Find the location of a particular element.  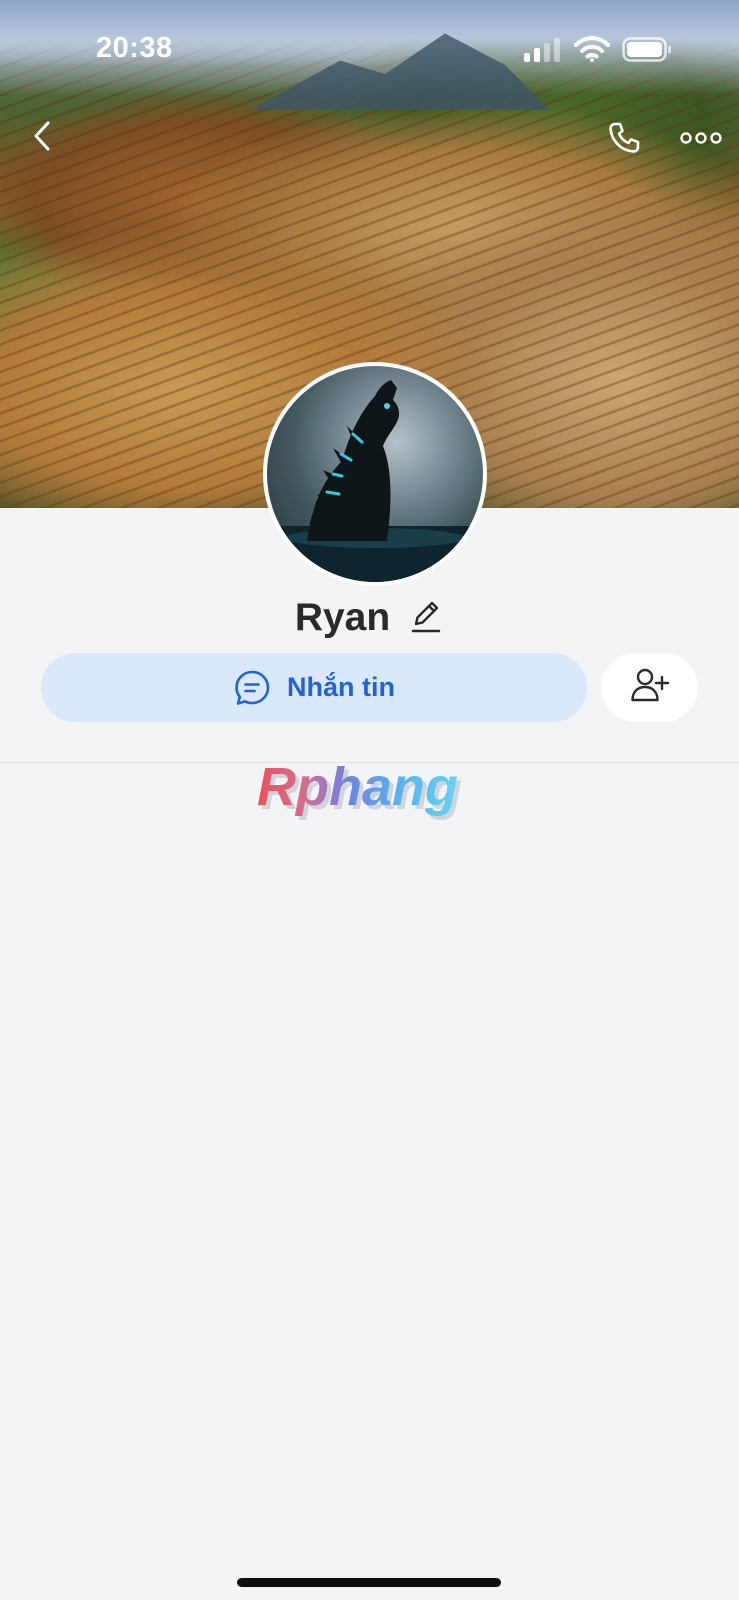

chevron-left-icon is located at coordinates (42, 138).